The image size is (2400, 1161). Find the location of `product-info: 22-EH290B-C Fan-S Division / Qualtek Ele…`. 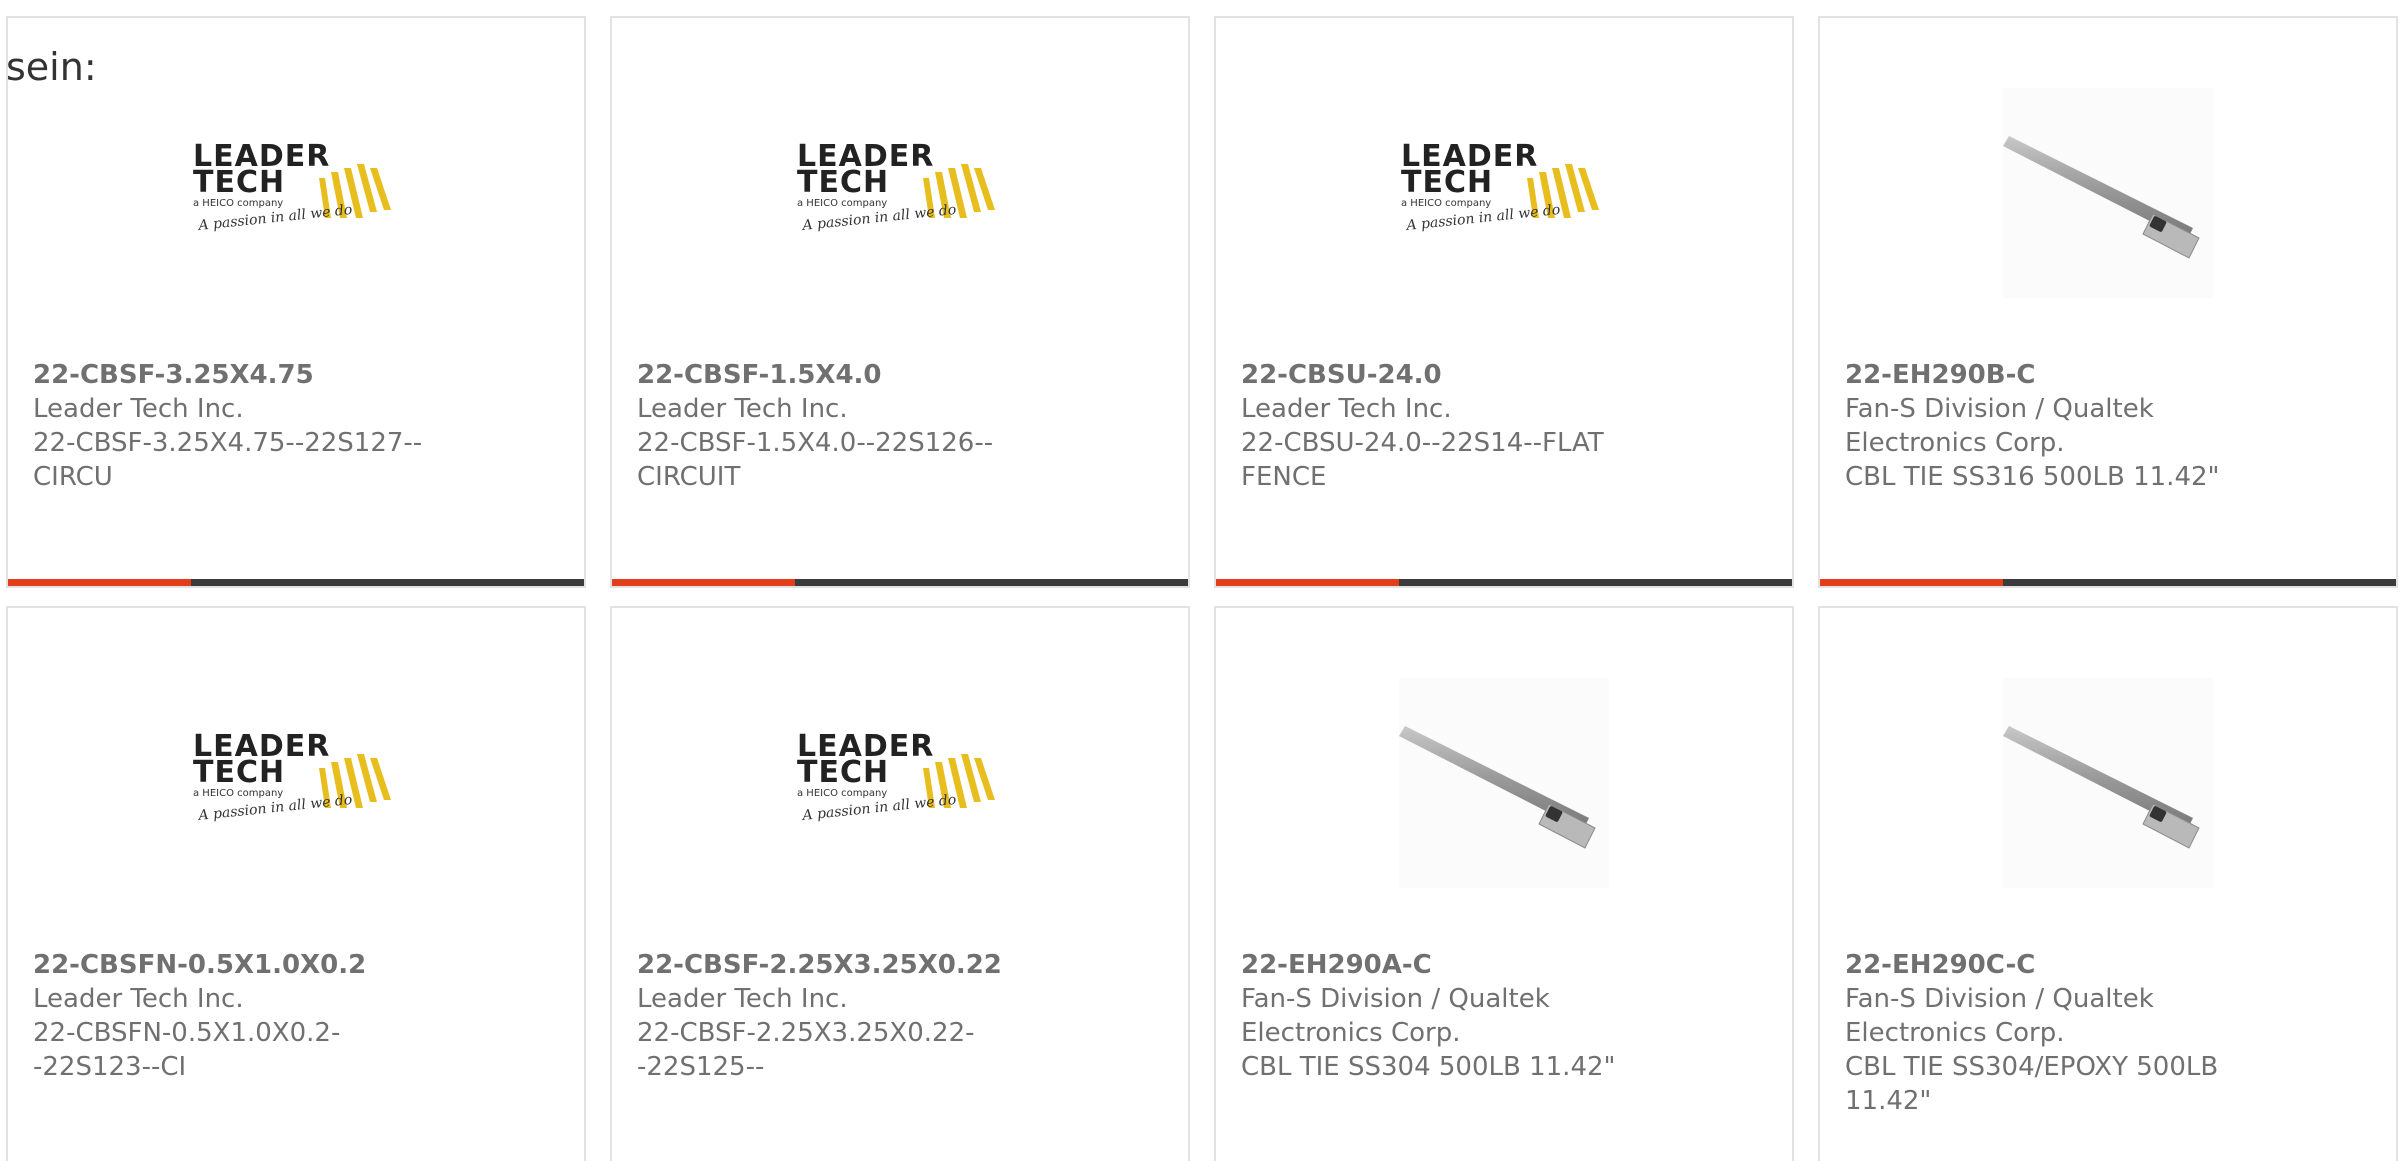

product-info: 22-EH290B-C Fan-S Division / Qualtek Ele… is located at coordinates (2108, 426).